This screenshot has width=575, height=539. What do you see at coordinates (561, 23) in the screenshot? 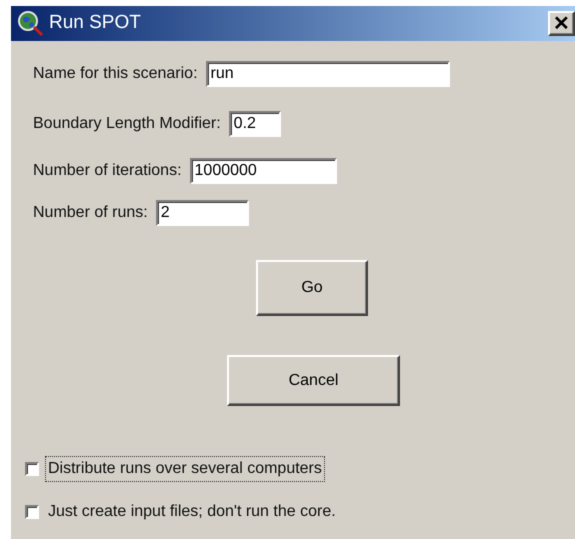
I see `close-button: ✕` at bounding box center [561, 23].